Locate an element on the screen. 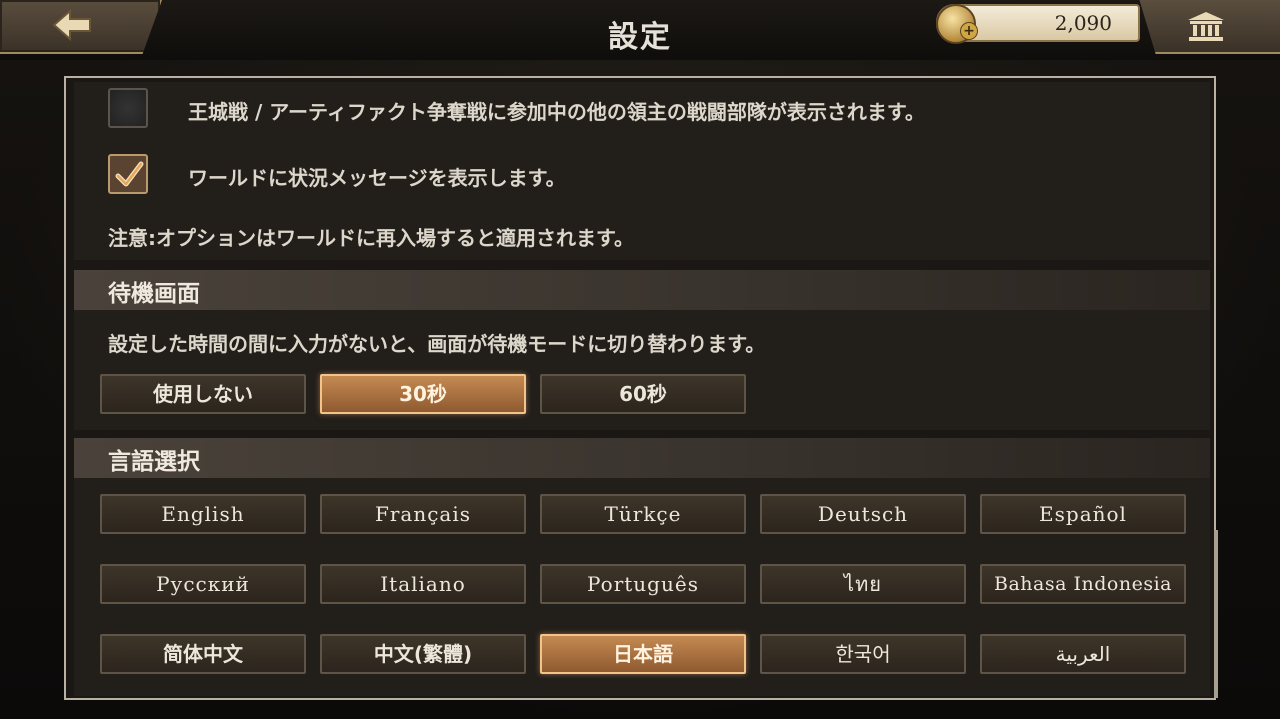  option1-label: 王城戦 / アーティファクト争奪戦に参加中の他の領主の戦闘部隊が表示されます。 is located at coordinates (556, 112).